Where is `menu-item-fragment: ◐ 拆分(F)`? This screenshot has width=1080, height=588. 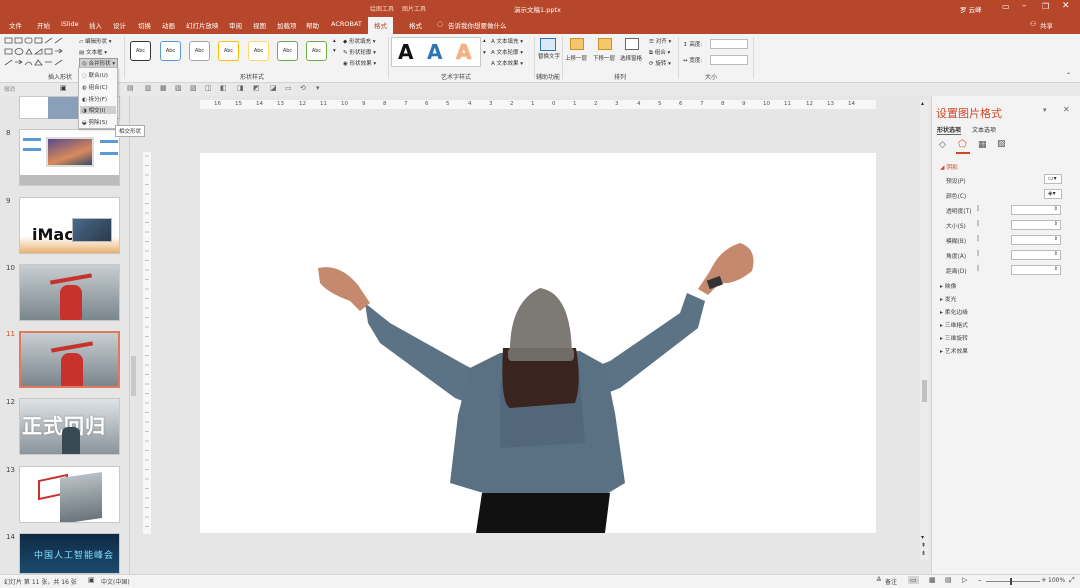
menu-item-fragment: ◐ 拆分(F) is located at coordinates (94, 99).